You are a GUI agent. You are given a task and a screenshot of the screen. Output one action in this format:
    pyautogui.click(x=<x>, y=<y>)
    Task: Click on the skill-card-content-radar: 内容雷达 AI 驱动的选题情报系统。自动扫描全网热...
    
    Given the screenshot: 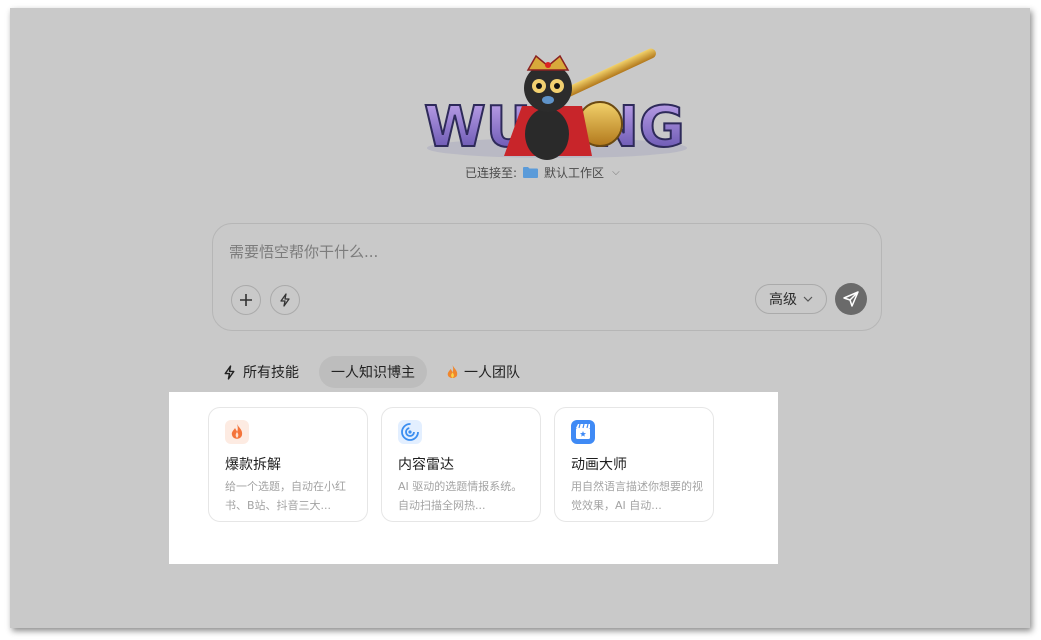 What is the action you would take?
    pyautogui.click(x=461, y=464)
    